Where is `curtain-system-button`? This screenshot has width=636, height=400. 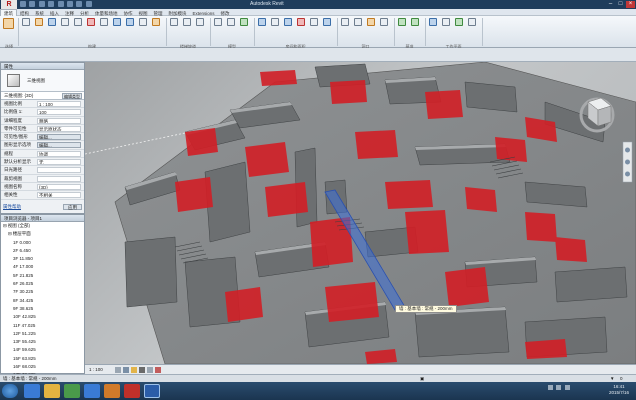
curtain-system-button is located at coordinates (130, 24).